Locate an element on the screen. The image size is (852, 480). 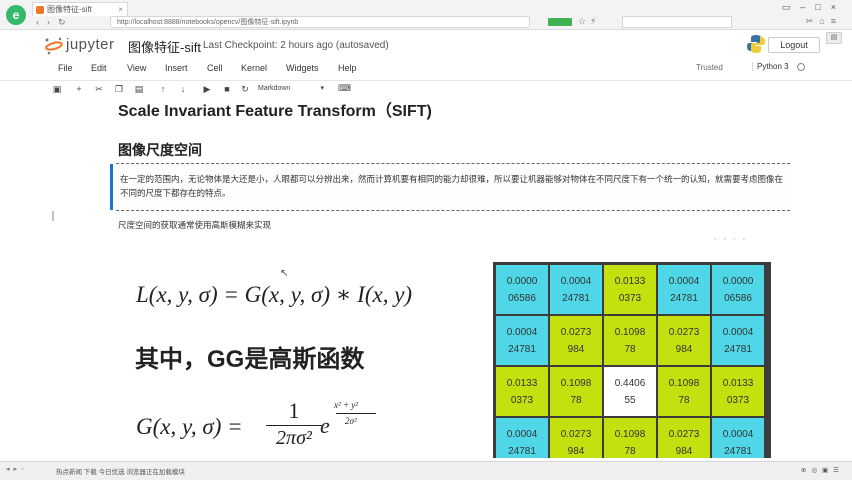
fraction-line is located at coordinates (294, 425).